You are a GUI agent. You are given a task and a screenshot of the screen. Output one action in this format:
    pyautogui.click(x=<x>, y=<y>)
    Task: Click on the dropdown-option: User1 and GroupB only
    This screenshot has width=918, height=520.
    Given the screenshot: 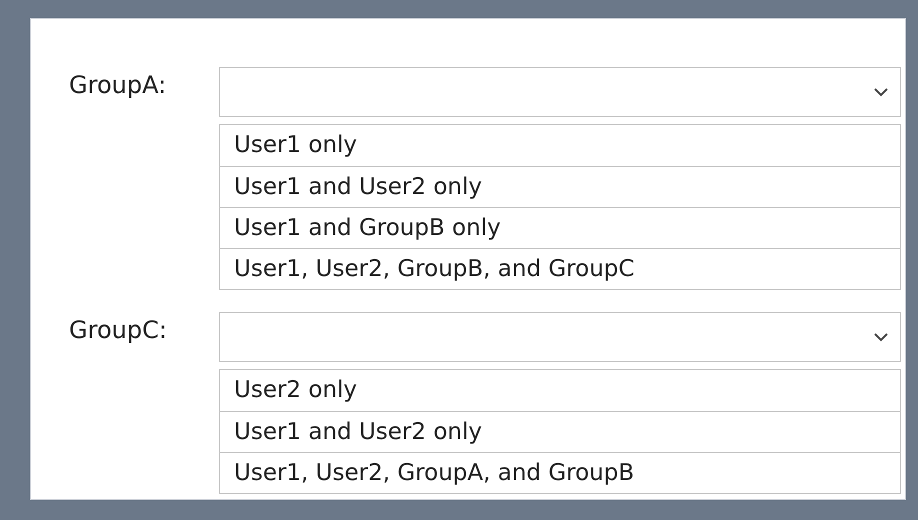 What is the action you would take?
    pyautogui.click(x=560, y=227)
    